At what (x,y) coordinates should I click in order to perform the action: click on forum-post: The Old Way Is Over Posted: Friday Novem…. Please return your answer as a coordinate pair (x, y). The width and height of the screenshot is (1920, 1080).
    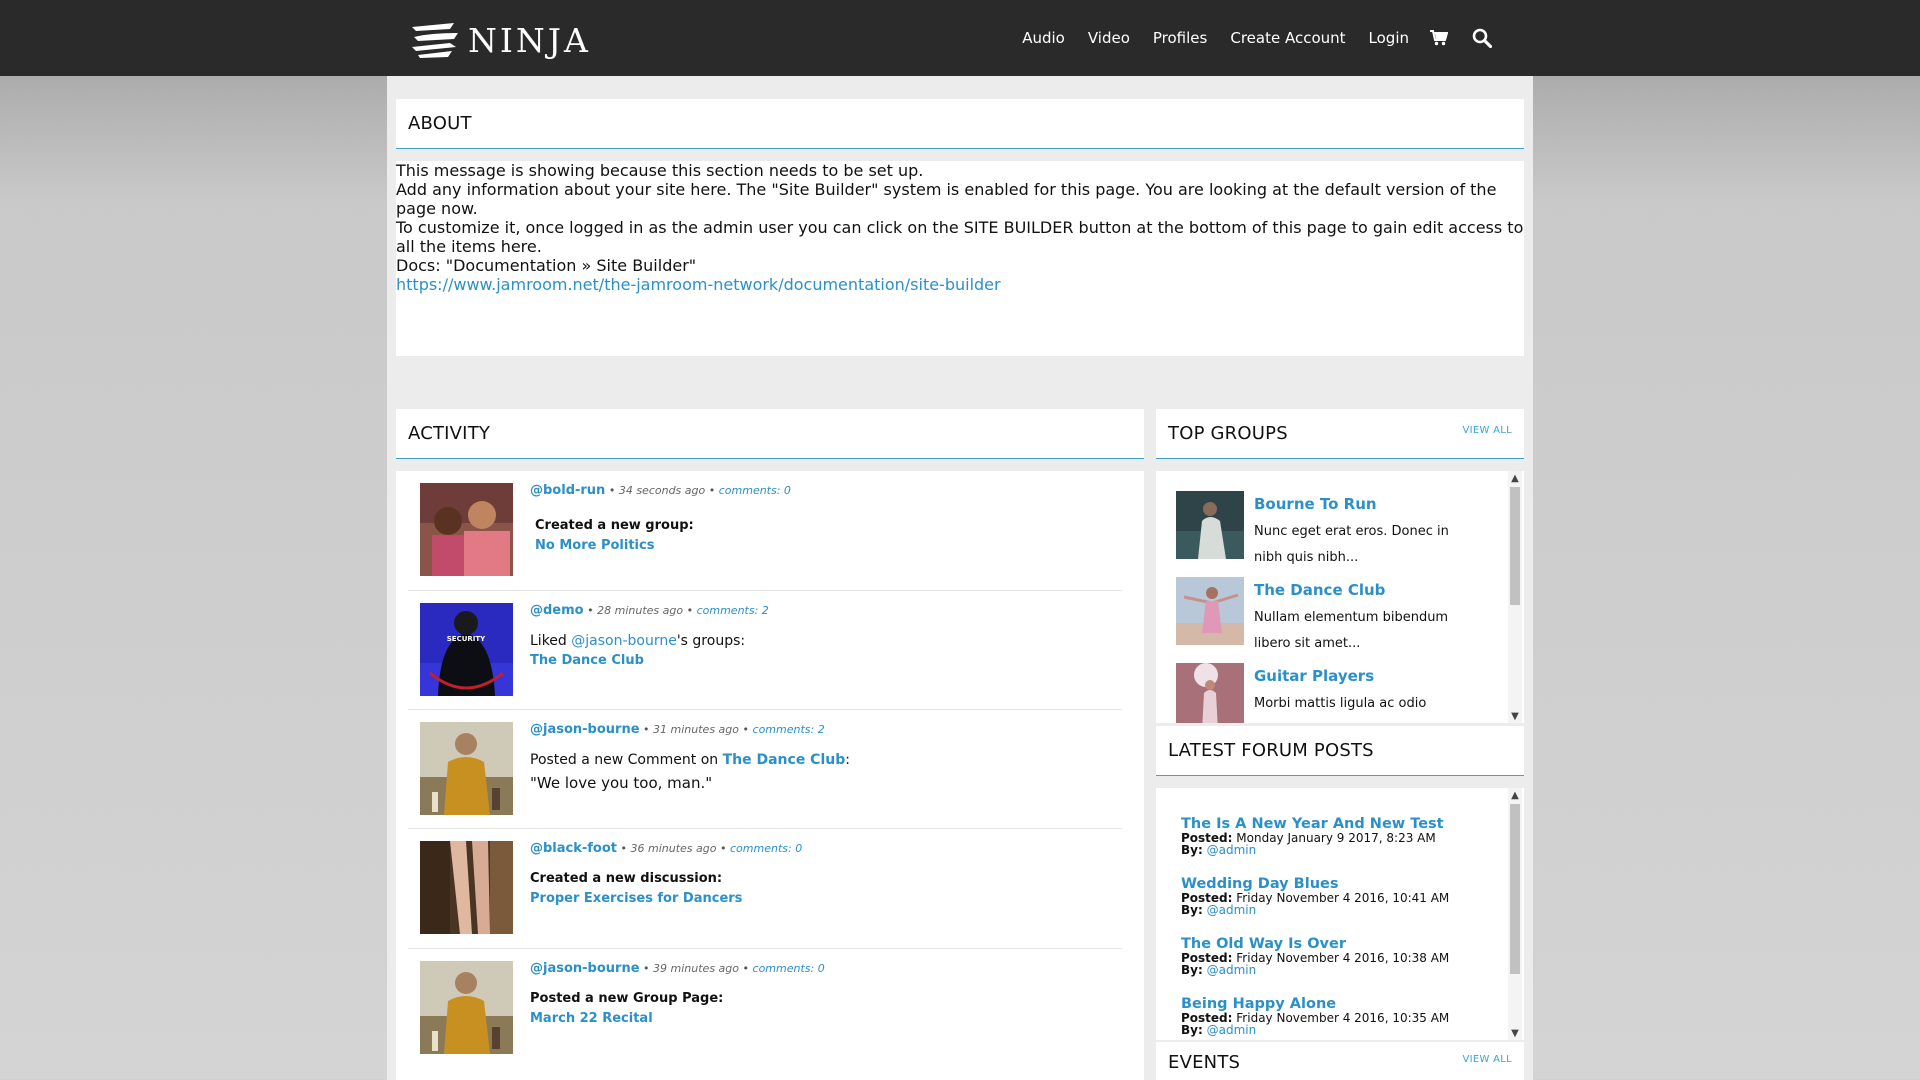
    Looking at the image, I should click on (1341, 956).